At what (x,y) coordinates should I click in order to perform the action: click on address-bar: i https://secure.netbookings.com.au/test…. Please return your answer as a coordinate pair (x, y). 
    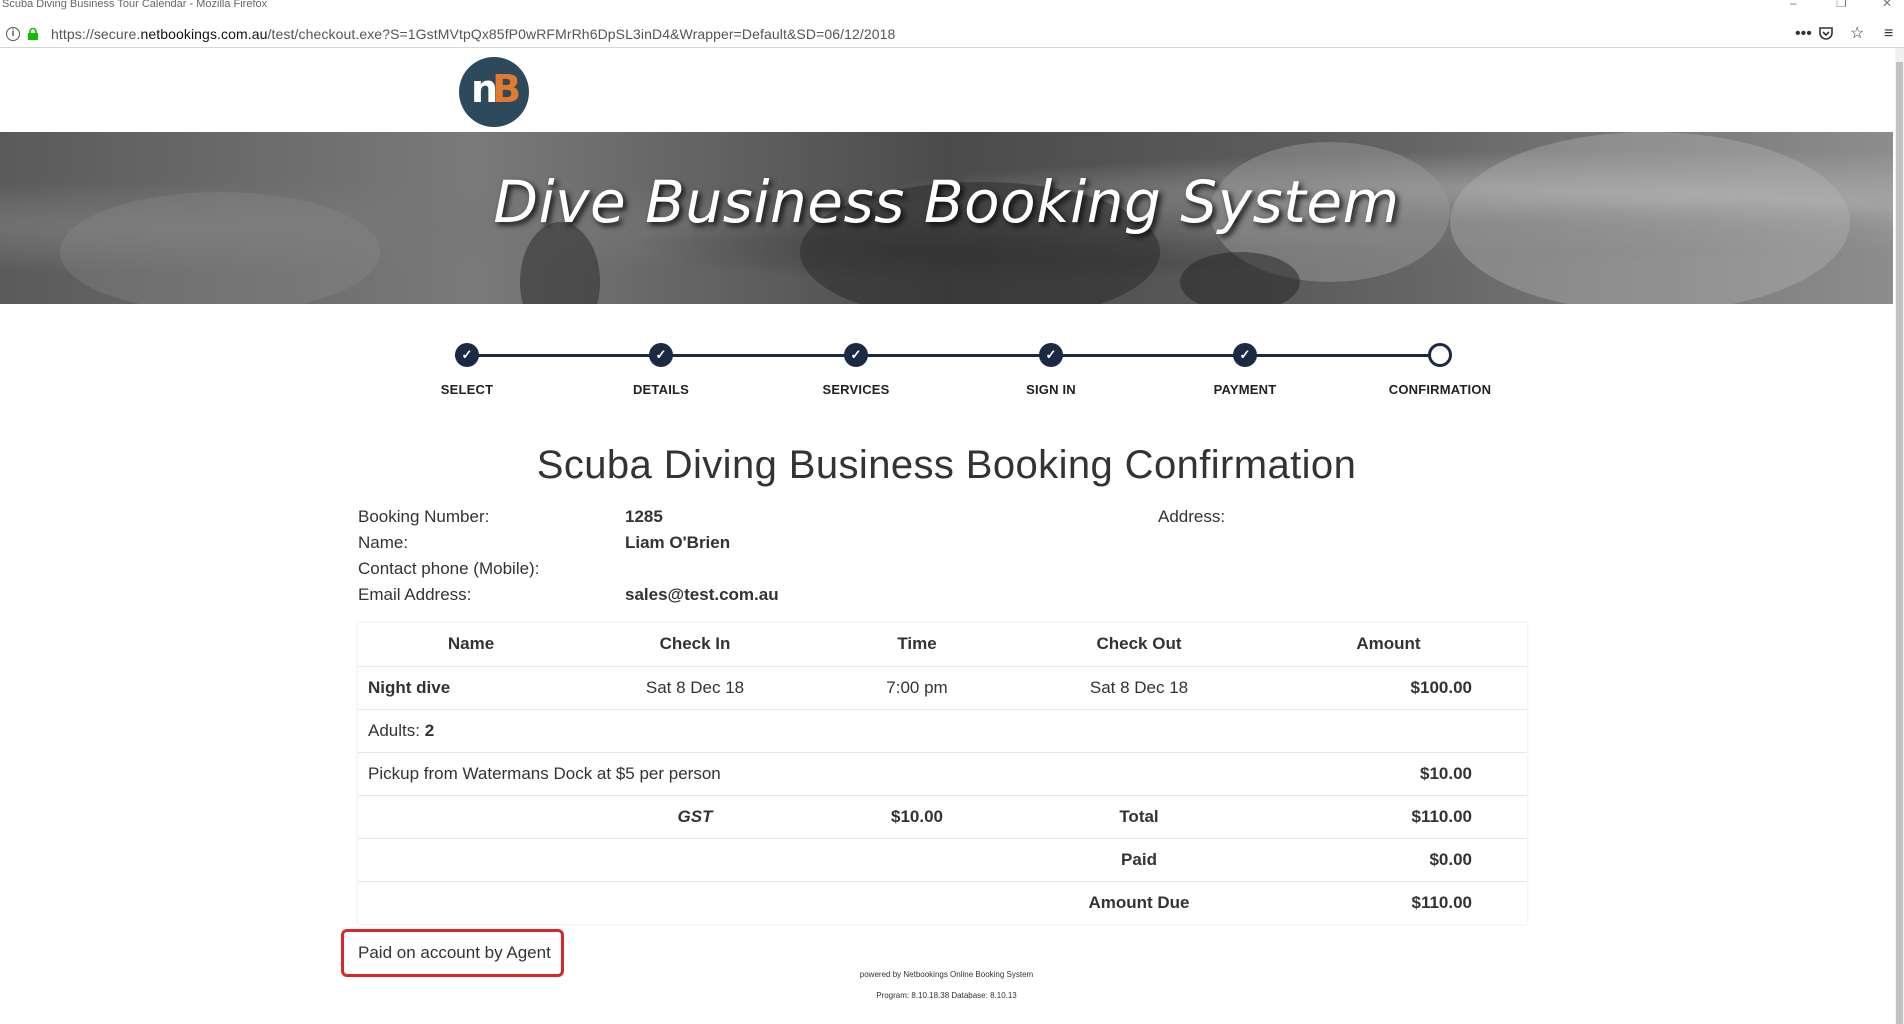
    Looking at the image, I should click on (952, 34).